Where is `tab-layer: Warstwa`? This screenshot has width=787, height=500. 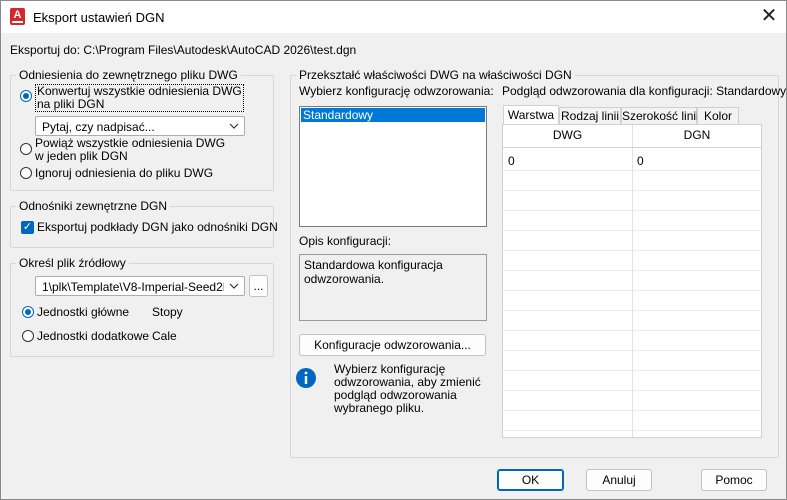
tab-layer: Warstwa is located at coordinates (531, 114).